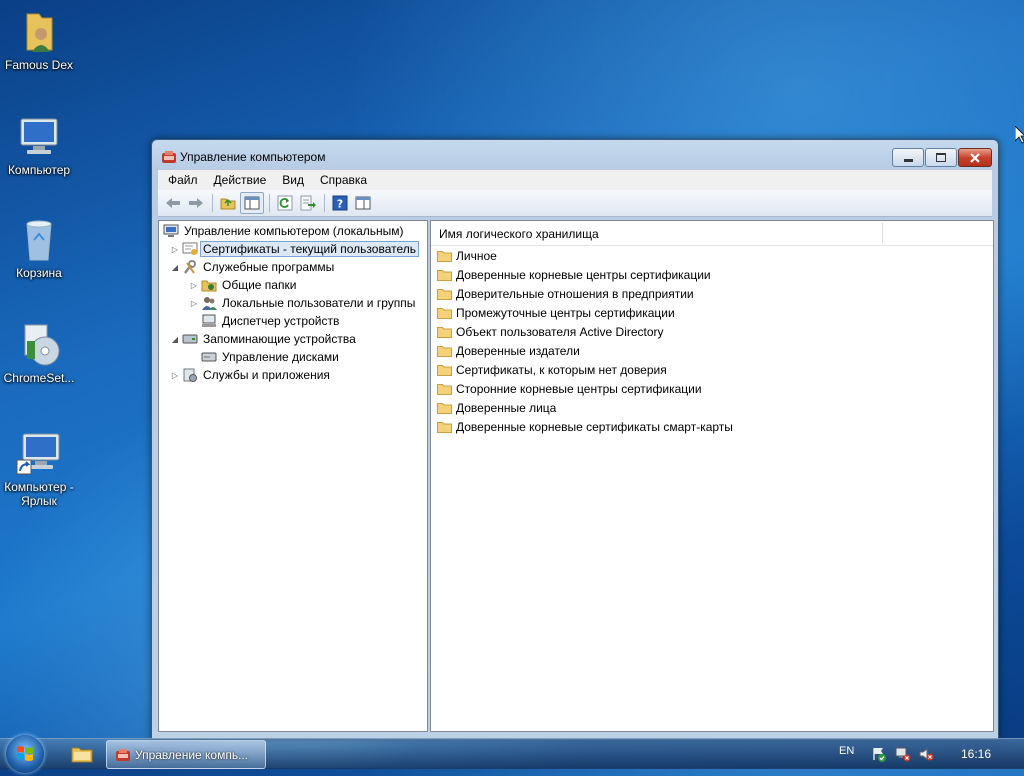  Describe the element at coordinates (281, 321) in the screenshot. I see `tree-item-label: Диспетчер устройств` at that location.